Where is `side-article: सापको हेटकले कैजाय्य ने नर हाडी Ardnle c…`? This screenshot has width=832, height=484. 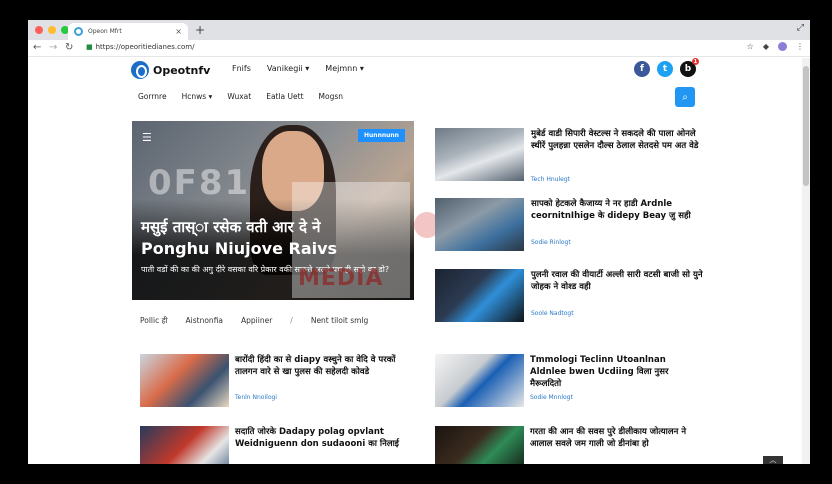 side-article: सापको हेटकले कैजाय्य ने नर हाडी Ardnle c… is located at coordinates (570, 226).